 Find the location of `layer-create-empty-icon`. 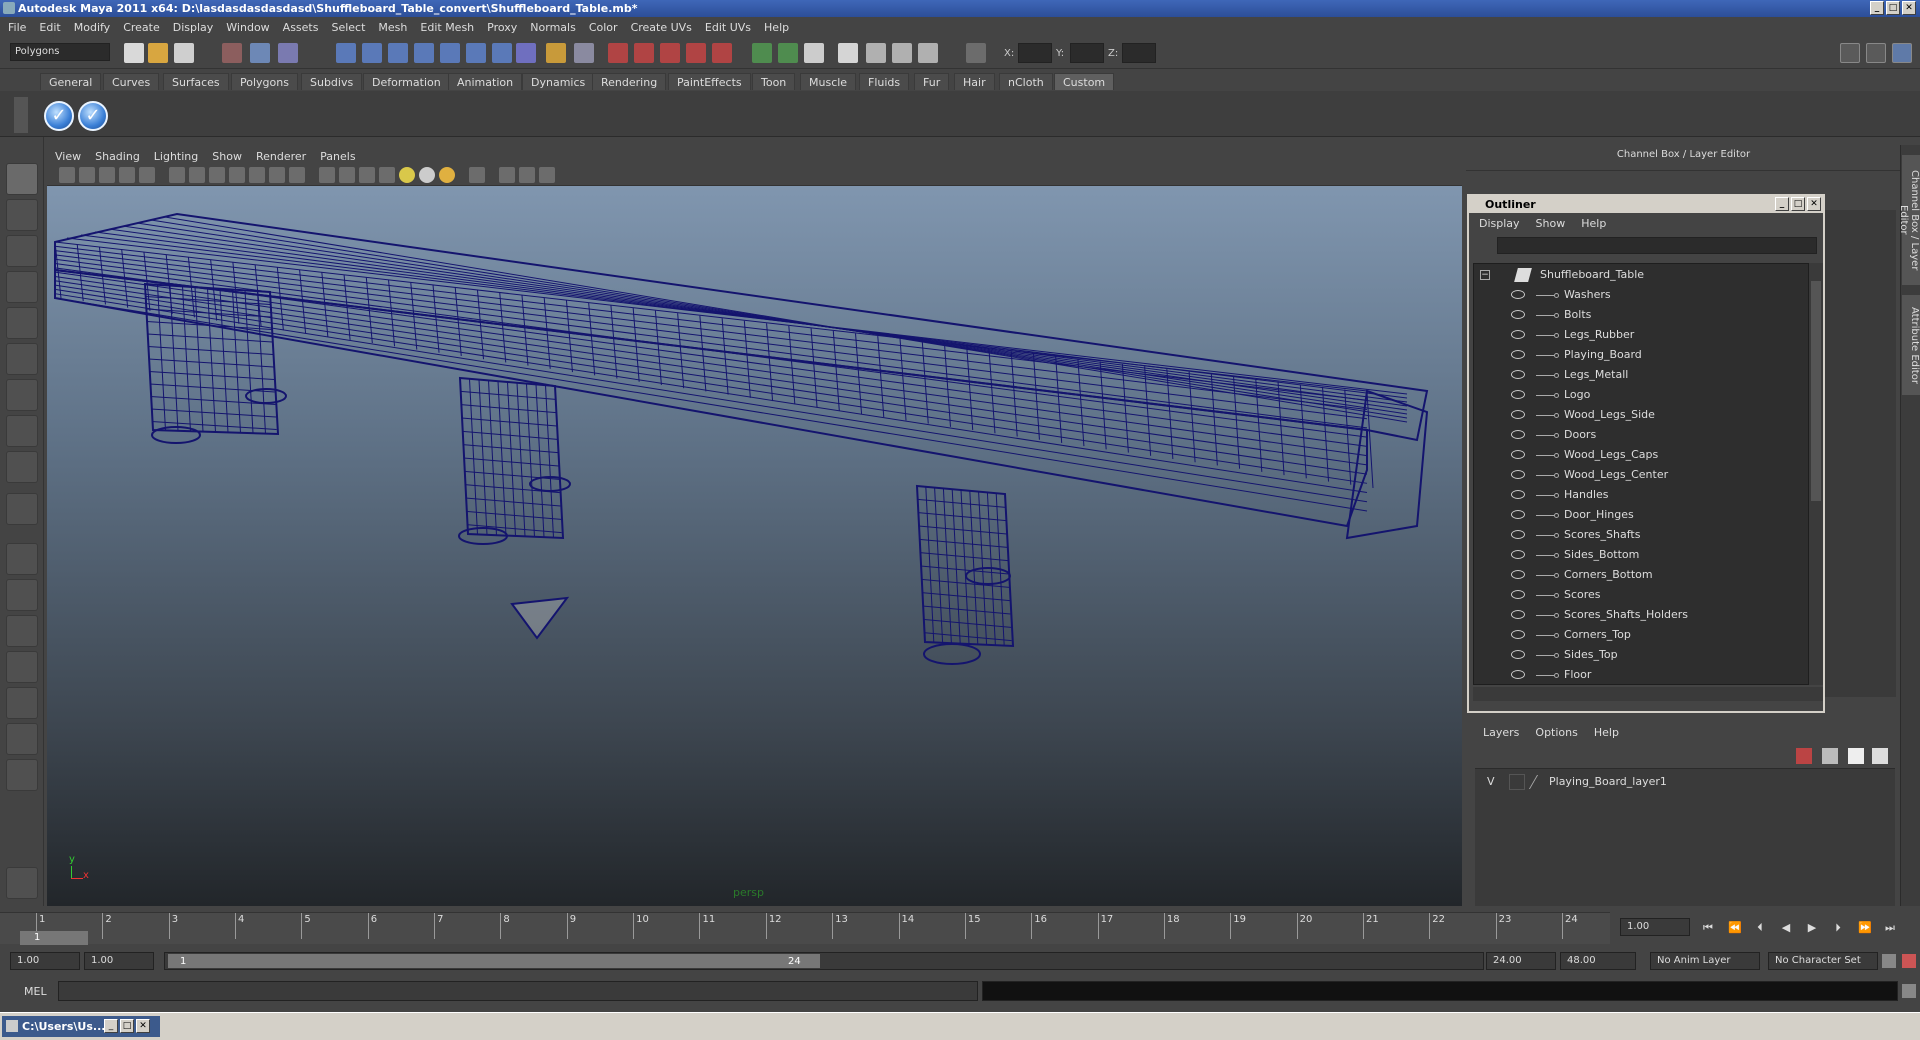

layer-create-empty-icon is located at coordinates (1804, 756).